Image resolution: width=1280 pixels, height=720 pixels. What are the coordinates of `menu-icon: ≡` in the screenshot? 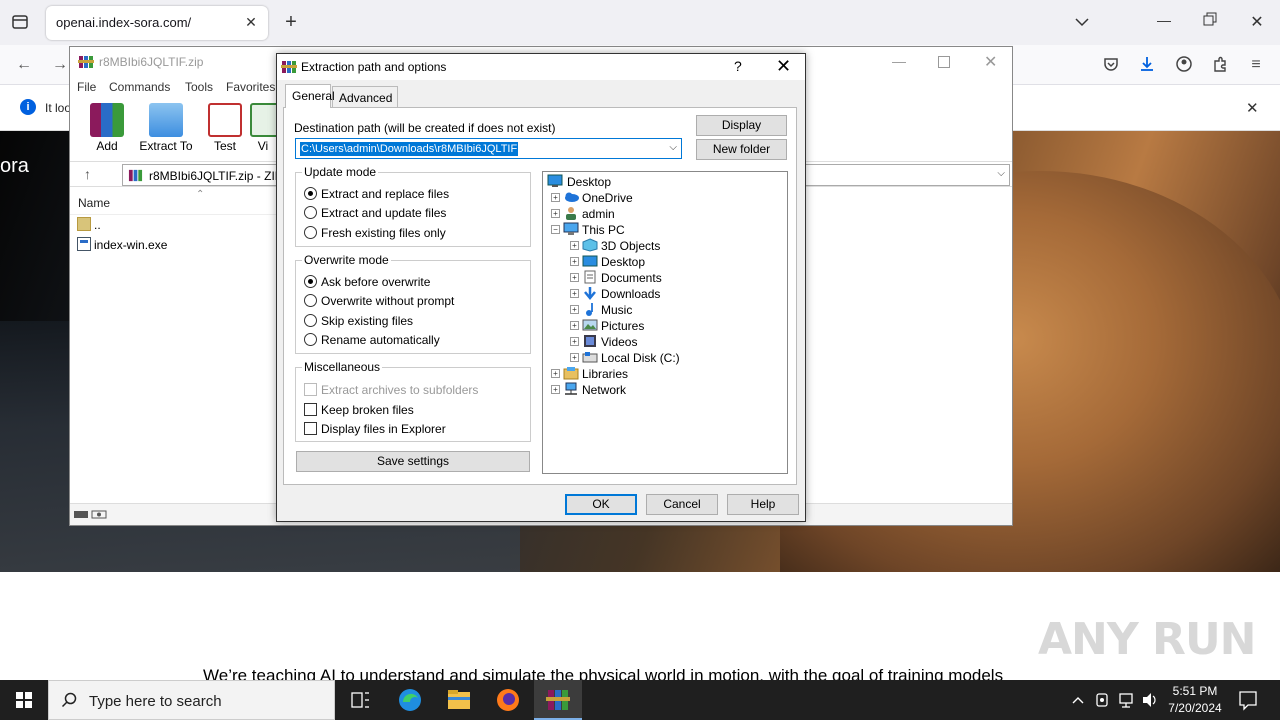 It's located at (1256, 65).